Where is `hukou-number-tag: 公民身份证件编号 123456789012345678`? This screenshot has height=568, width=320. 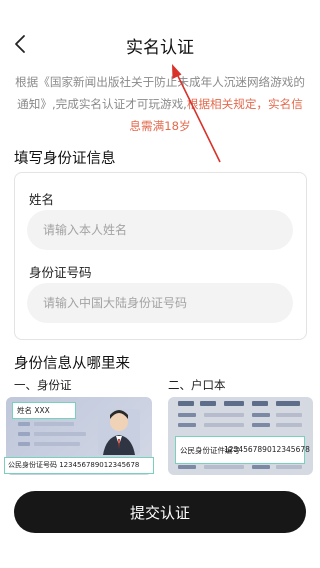 hukou-number-tag: 公民身份证件编号 123456789012345678 is located at coordinates (242, 450).